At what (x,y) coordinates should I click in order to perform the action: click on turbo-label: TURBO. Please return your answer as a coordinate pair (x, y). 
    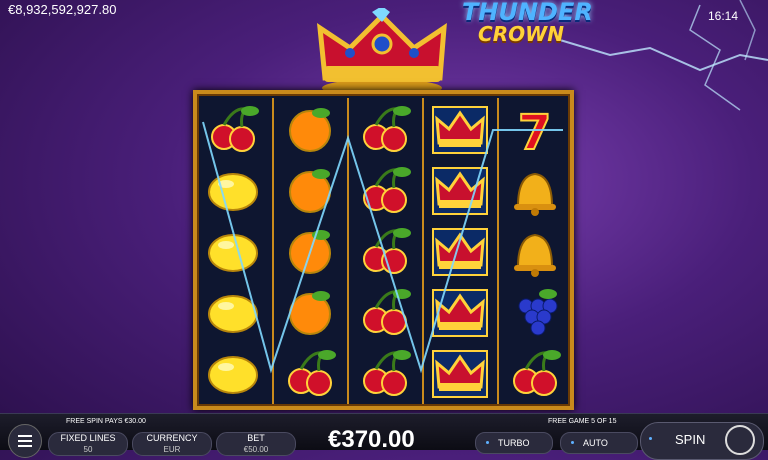
    Looking at the image, I should click on (514, 443).